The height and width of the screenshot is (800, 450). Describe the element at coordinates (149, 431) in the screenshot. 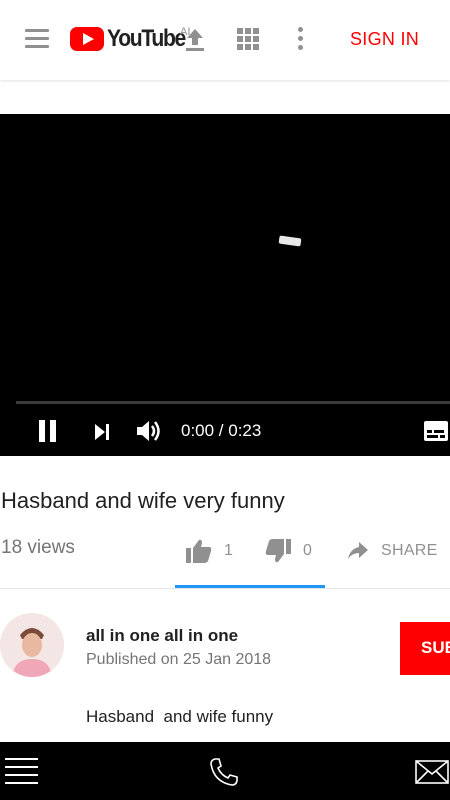

I see `volume-icon` at that location.